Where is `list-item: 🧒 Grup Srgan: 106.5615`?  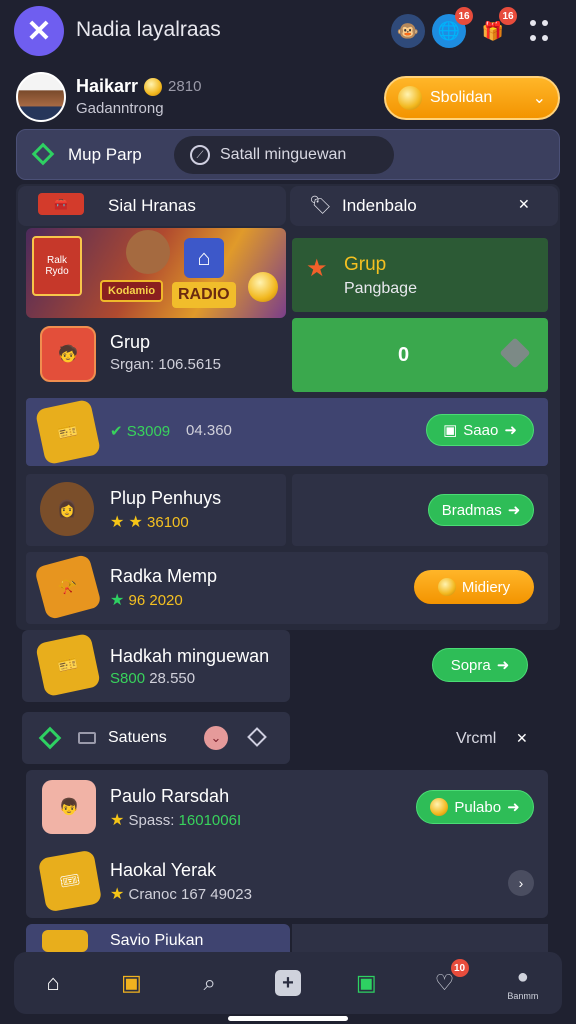 list-item: 🧒 Grup Srgan: 106.5615 is located at coordinates (156, 356).